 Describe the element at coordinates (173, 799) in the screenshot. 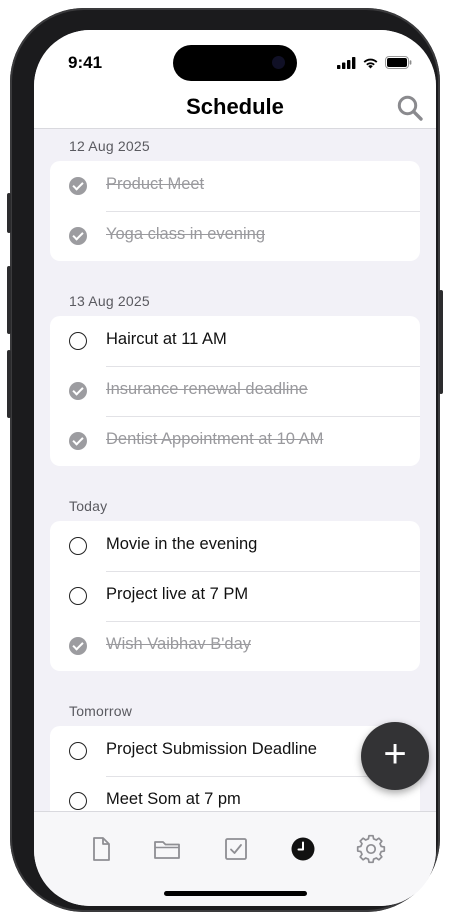

I see `task-label: Meet Som at 7 pm` at that location.